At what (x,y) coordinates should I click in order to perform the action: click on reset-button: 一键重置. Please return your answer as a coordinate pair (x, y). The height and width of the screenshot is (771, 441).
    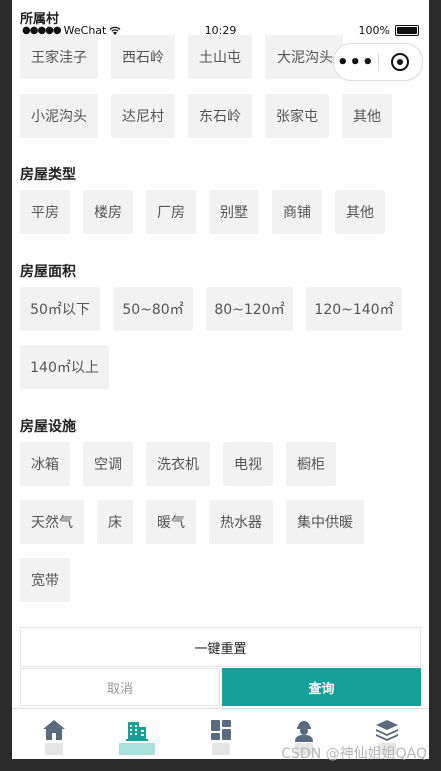
    Looking at the image, I should click on (220, 647).